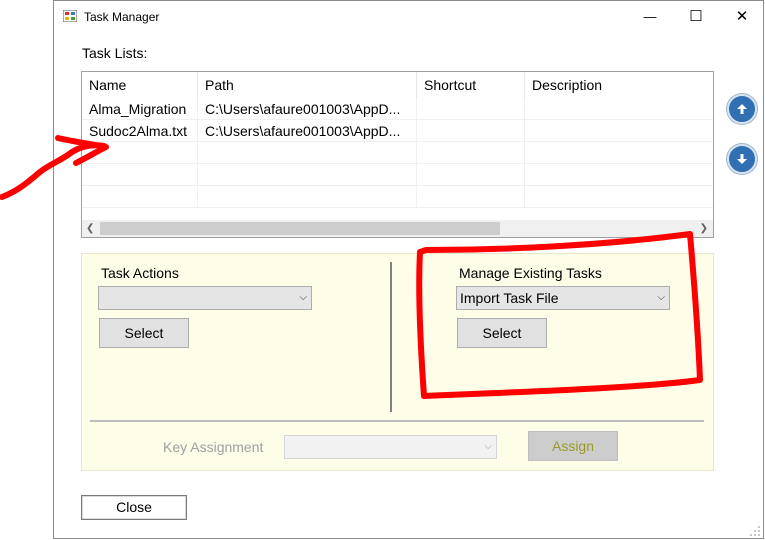 The width and height of the screenshot is (765, 540). I want to click on task-lists-label: Task Lists:, so click(115, 53).